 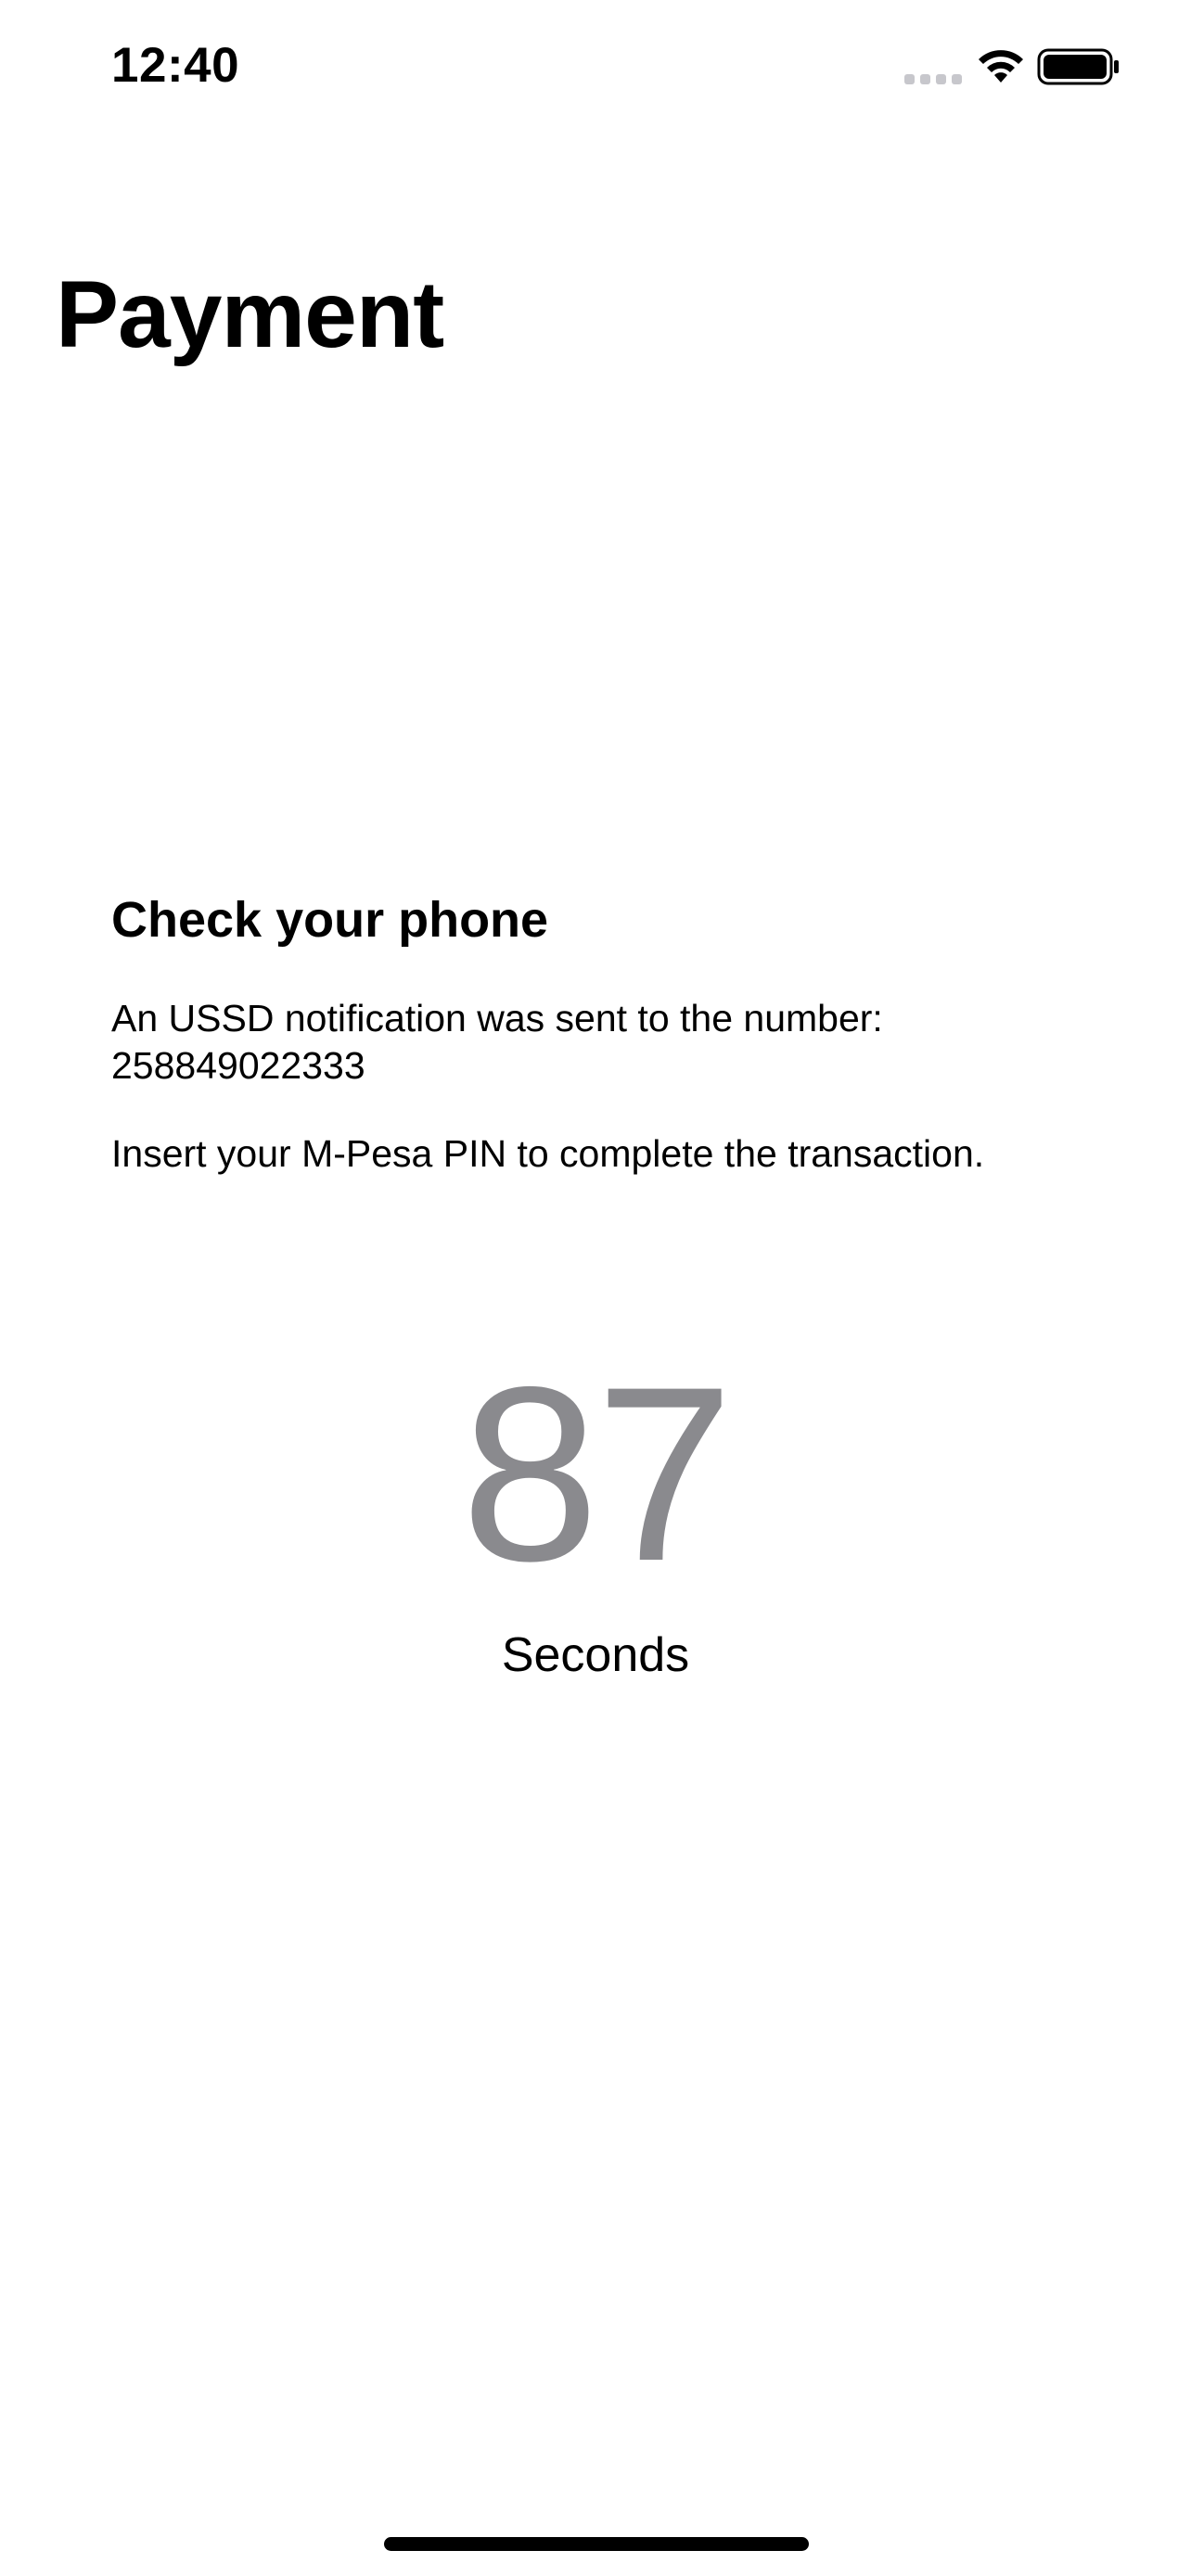 What do you see at coordinates (330, 920) in the screenshot?
I see `notice-heading: Check your phone` at bounding box center [330, 920].